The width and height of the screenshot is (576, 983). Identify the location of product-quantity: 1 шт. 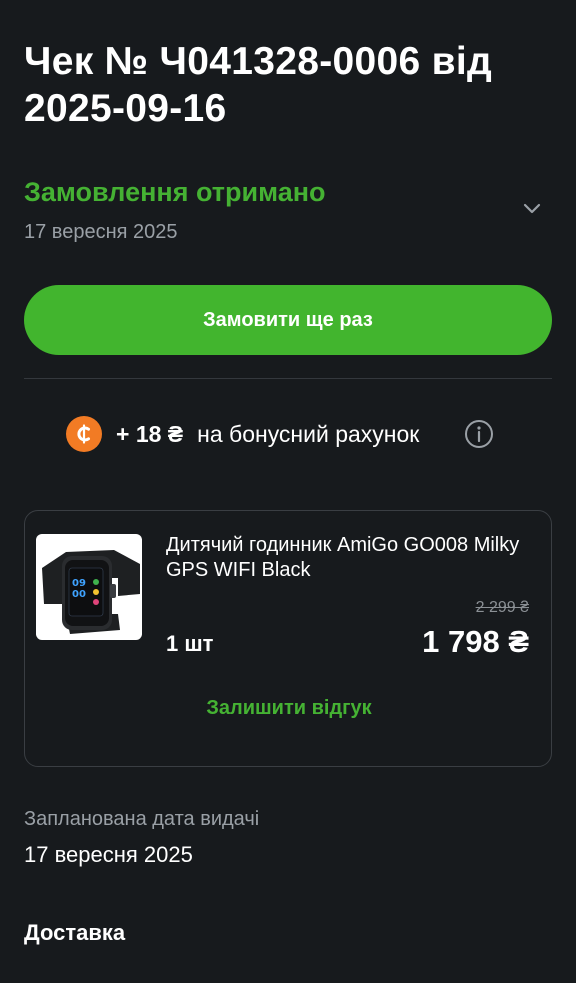
(190, 643).